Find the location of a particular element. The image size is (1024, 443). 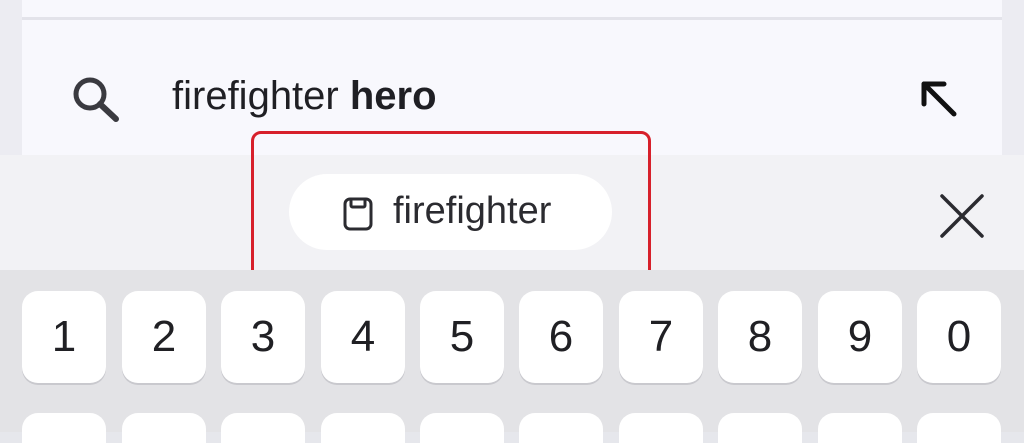

key-7: 7 is located at coordinates (661, 337).